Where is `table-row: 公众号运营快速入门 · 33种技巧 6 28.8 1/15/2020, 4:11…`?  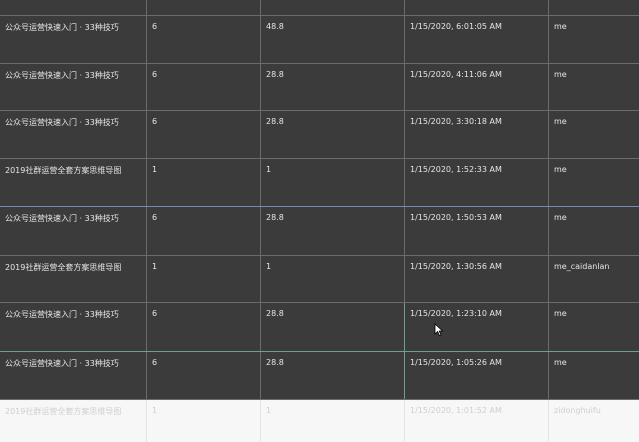
table-row: 公众号运营快速入门 · 33种技巧 6 28.8 1/15/2020, 4:11… is located at coordinates (319, 87).